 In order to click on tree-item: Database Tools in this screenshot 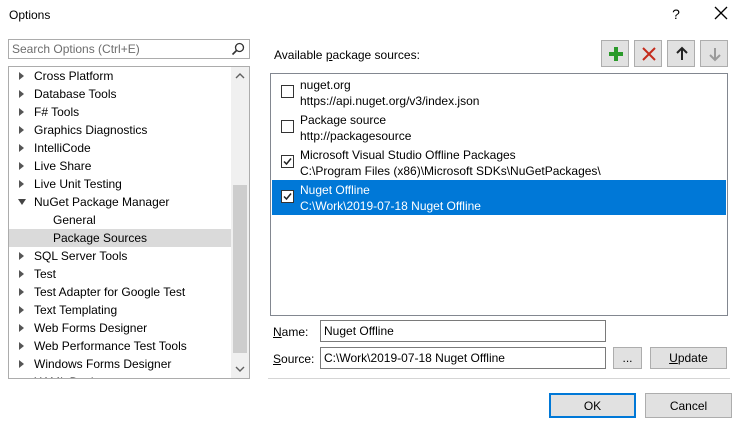, I will do `click(120, 94)`.